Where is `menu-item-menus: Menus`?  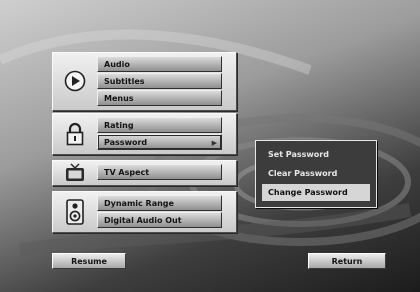
menu-item-menus: Menus is located at coordinates (159, 98).